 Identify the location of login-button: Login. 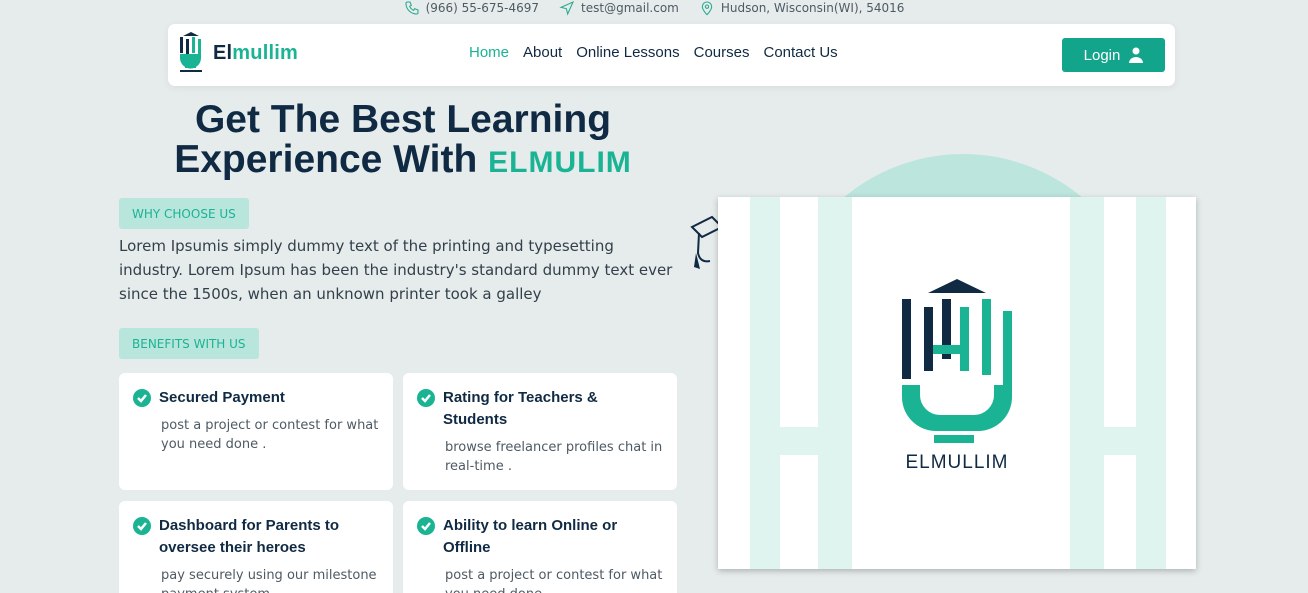
(1113, 55).